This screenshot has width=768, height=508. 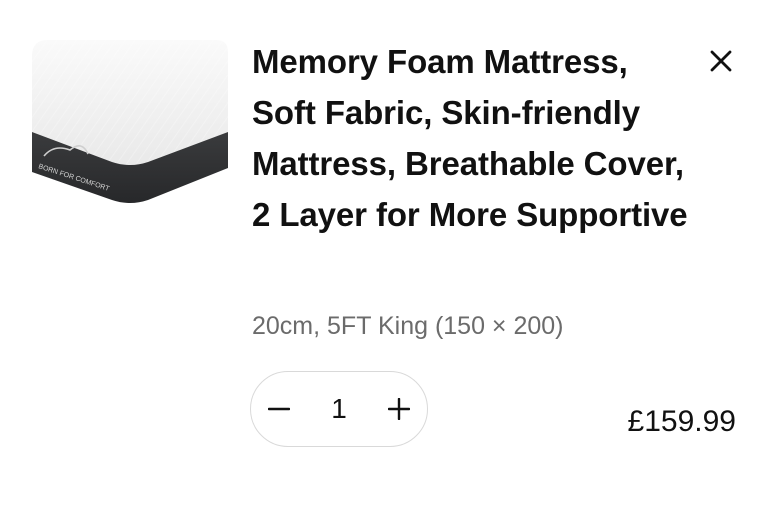 I want to click on quantity-stepper: 1, so click(x=339, y=409).